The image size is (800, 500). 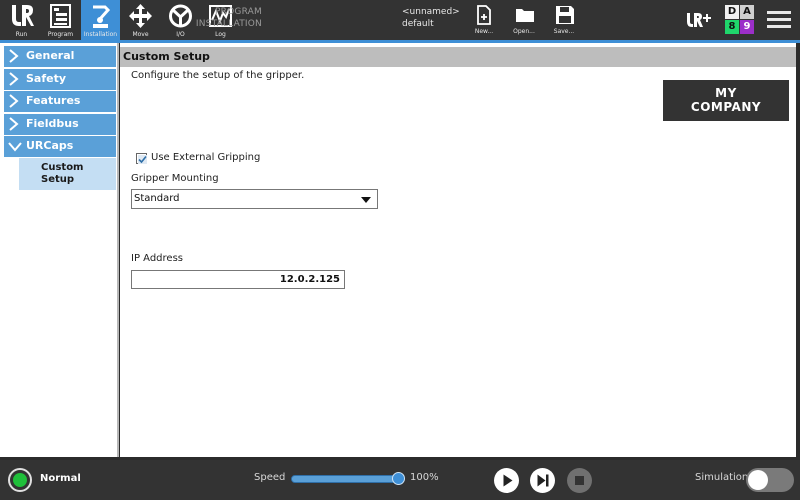 I want to click on speed-slider-track, so click(x=347, y=479).